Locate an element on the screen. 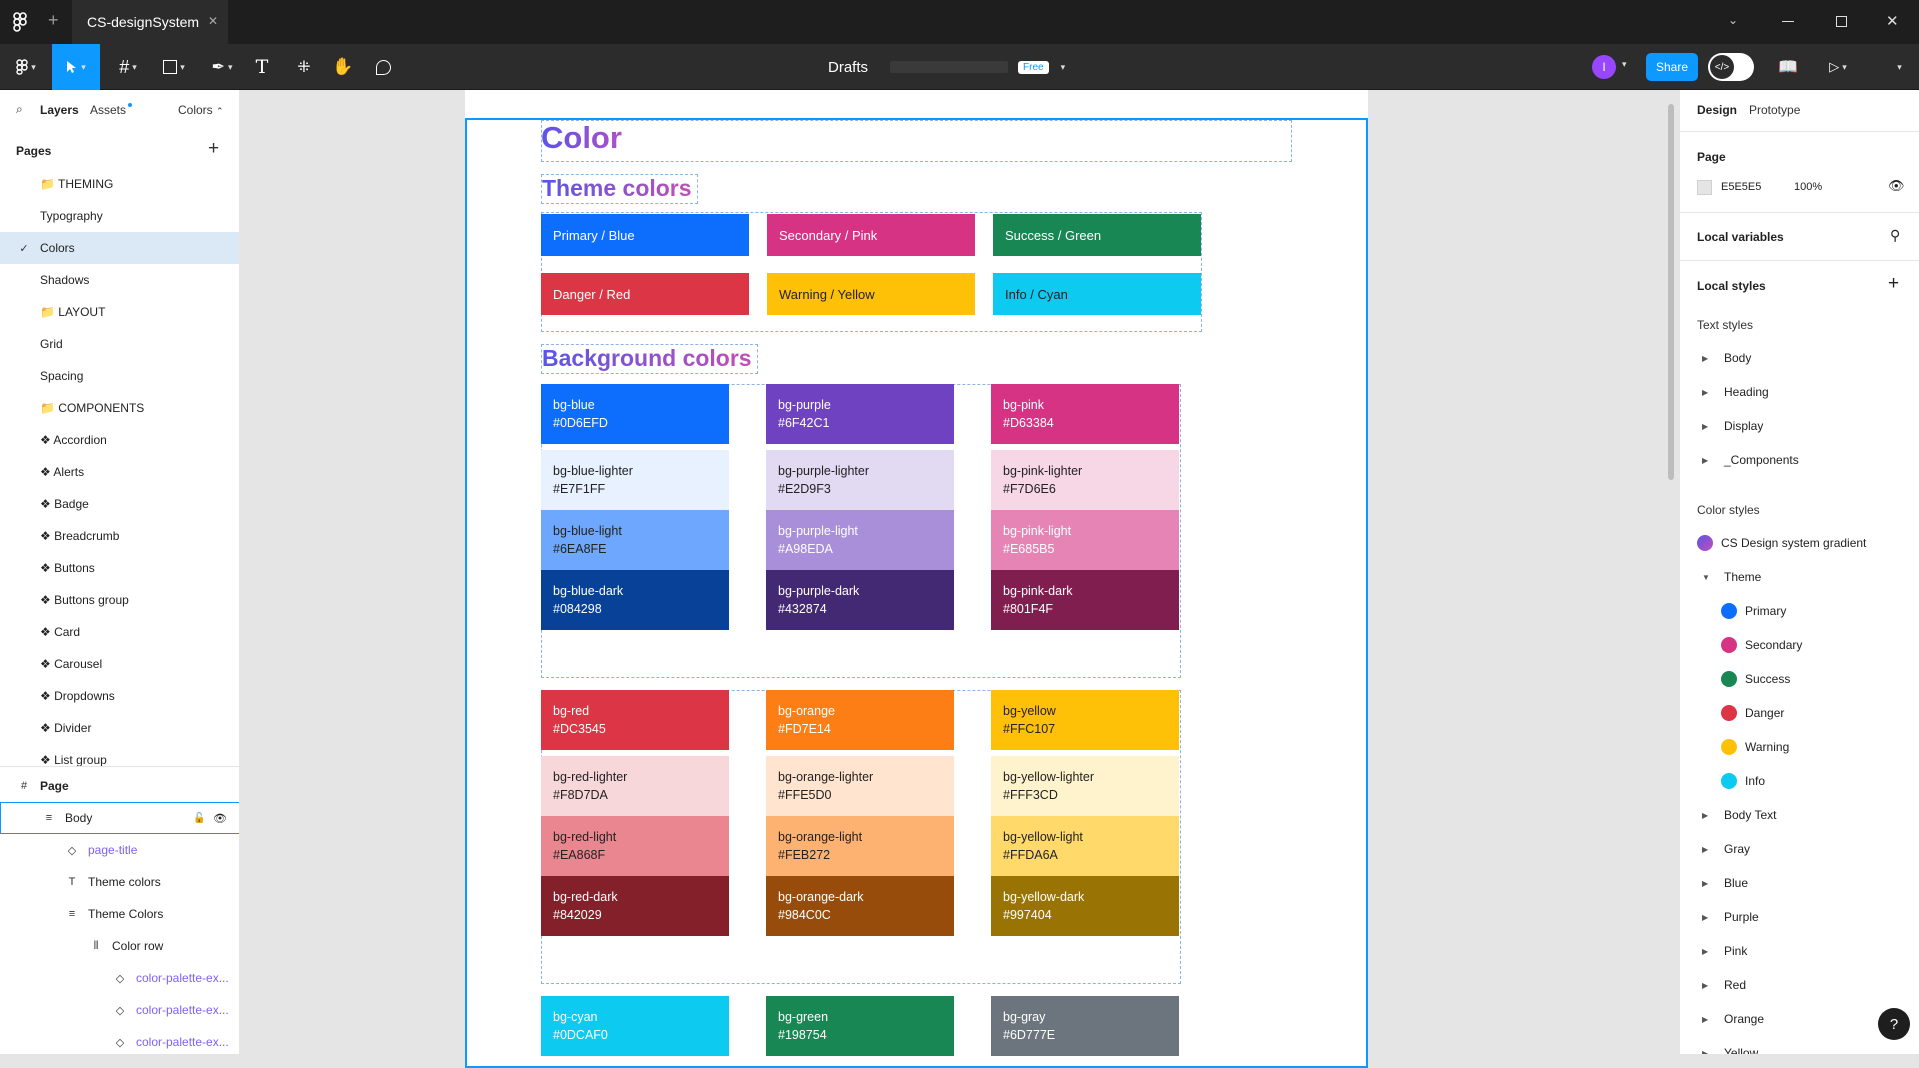 The width and height of the screenshot is (1919, 1068). theme-swatch: Secondary / Pink is located at coordinates (871, 235).